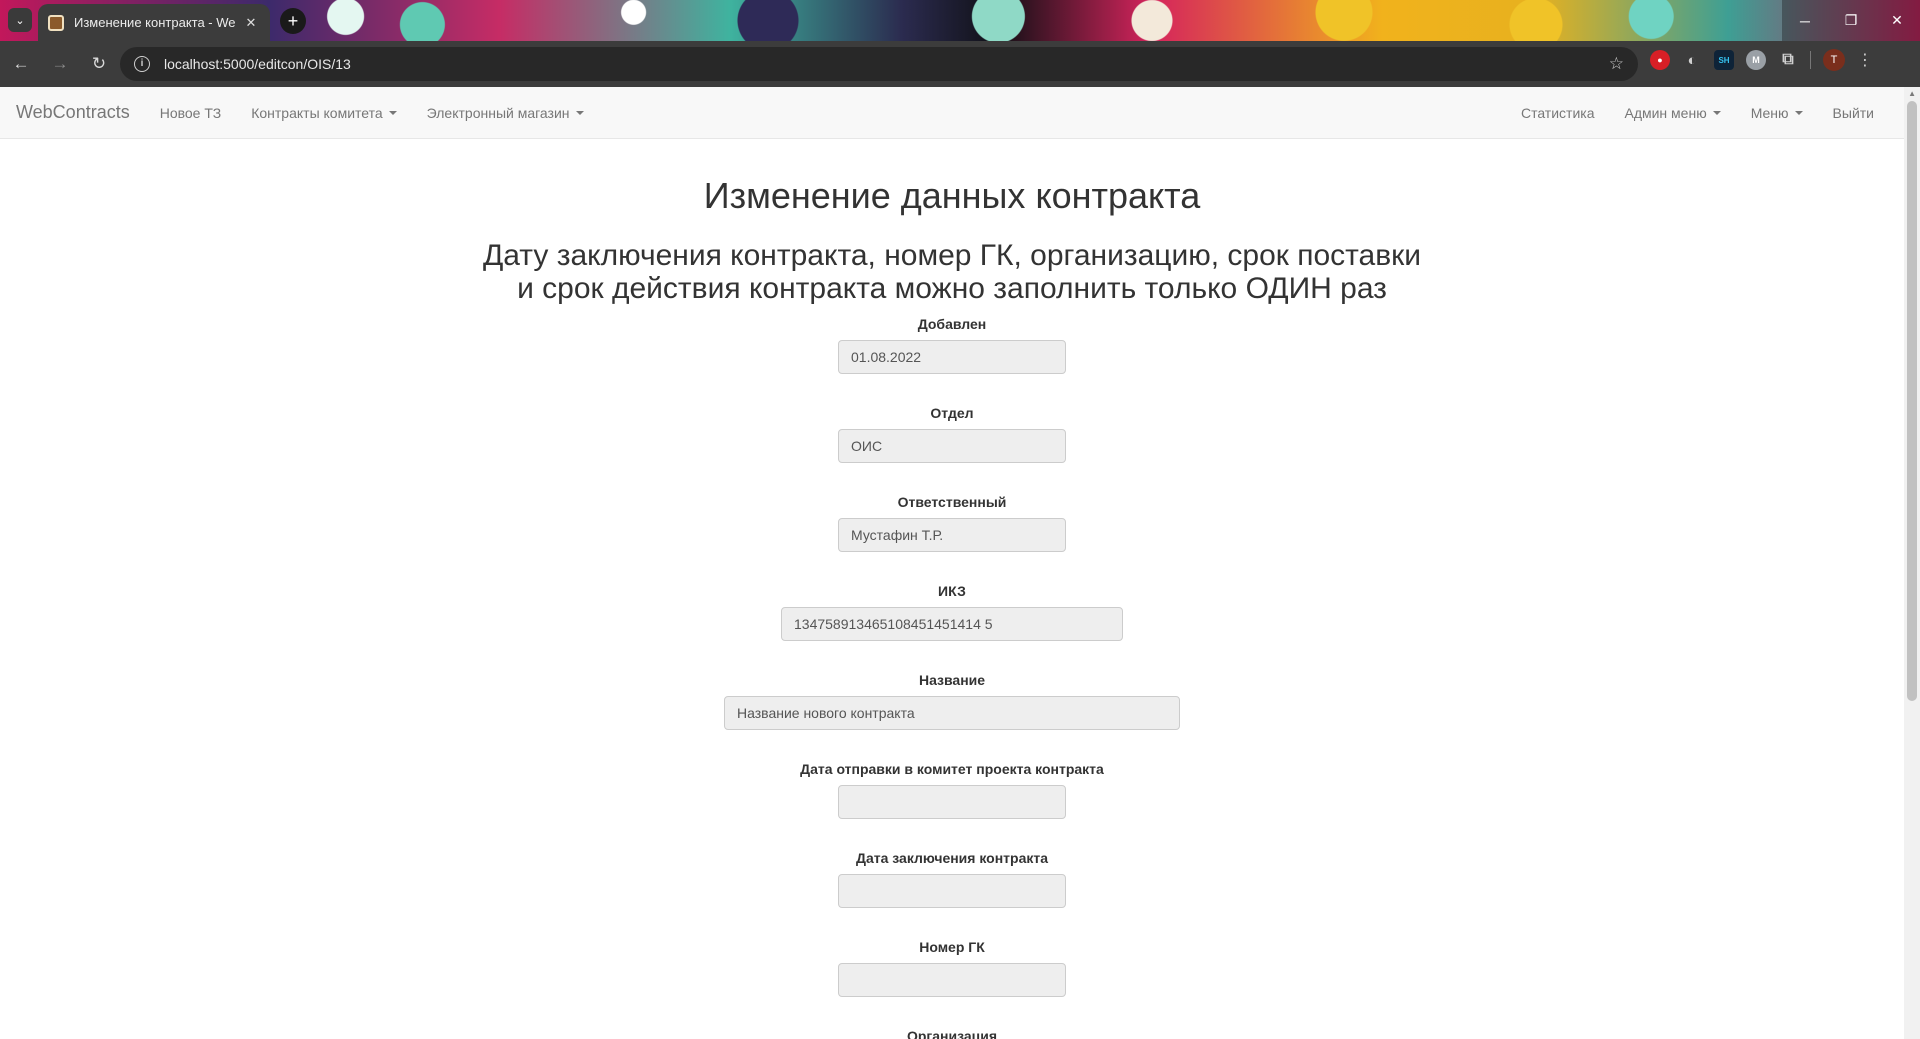 The height and width of the screenshot is (1039, 1920). What do you see at coordinates (1865, 60) in the screenshot?
I see `browser-menu-icon: ⋮` at bounding box center [1865, 60].